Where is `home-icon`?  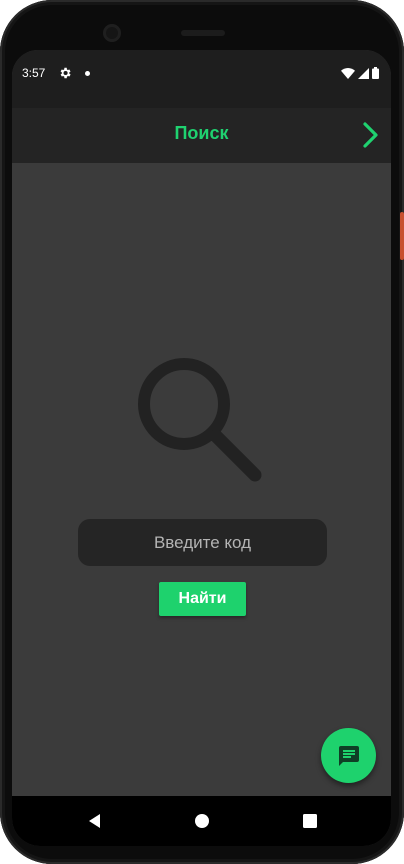 home-icon is located at coordinates (202, 821).